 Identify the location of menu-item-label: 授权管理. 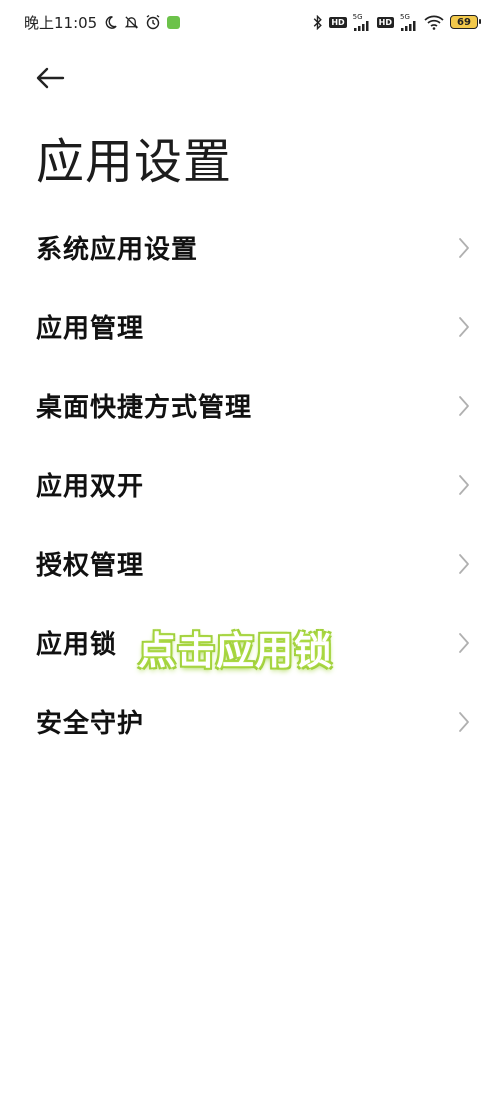
(90, 566).